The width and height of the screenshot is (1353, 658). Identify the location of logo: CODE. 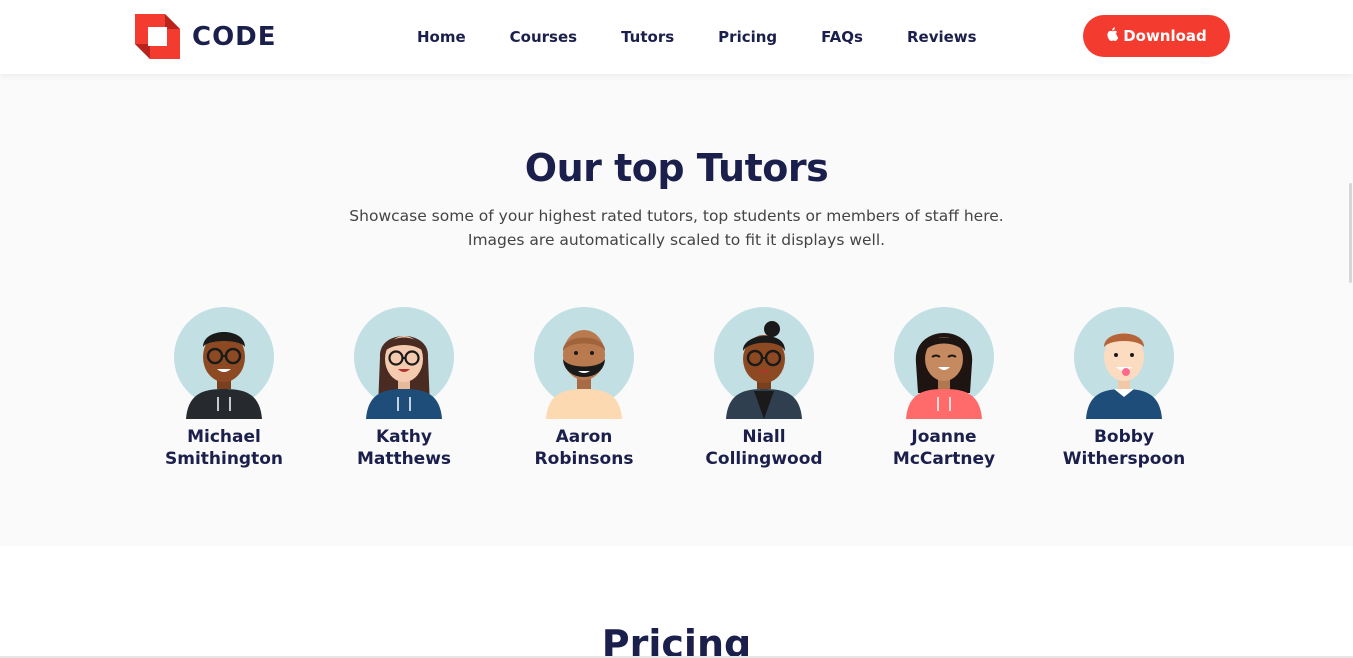
(206, 36).